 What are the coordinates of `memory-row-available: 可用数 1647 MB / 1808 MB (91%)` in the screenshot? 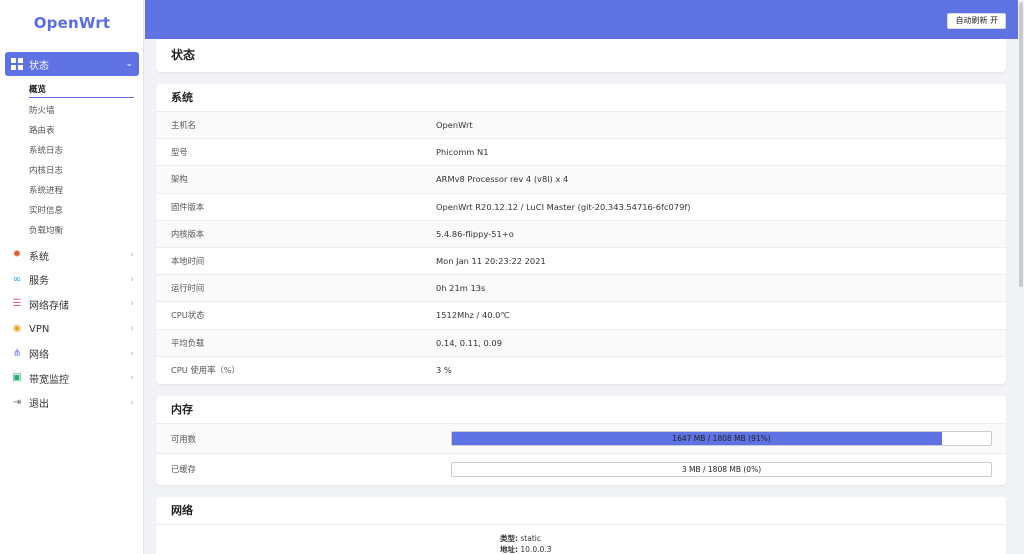 It's located at (581, 439).